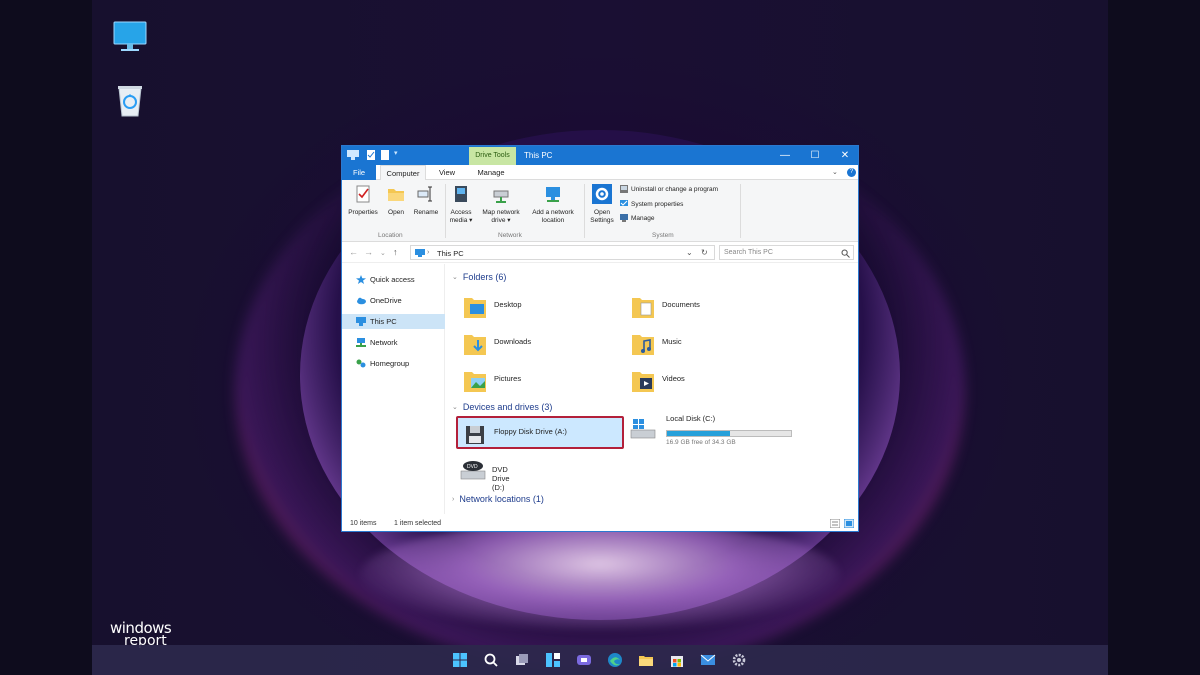  Describe the element at coordinates (553, 660) in the screenshot. I see `widgets-icon` at that location.